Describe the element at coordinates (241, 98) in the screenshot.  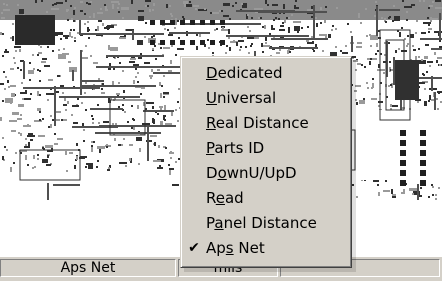
I see `menu-item-label: Universal` at that location.